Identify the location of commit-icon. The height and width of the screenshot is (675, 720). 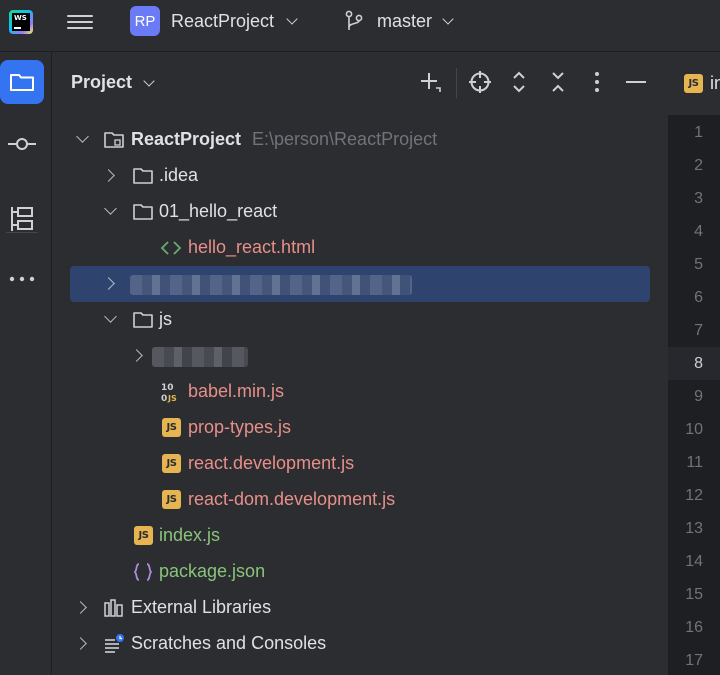
(22, 144).